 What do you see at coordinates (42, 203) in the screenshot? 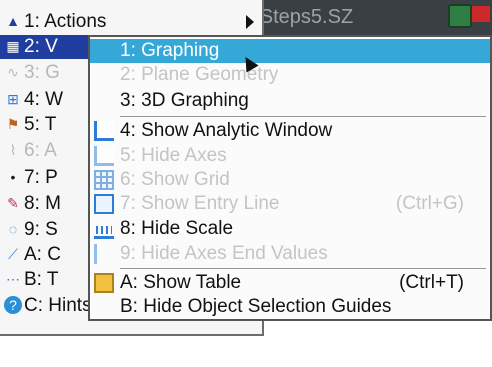
I see `menu-item-label: 8: M` at bounding box center [42, 203].